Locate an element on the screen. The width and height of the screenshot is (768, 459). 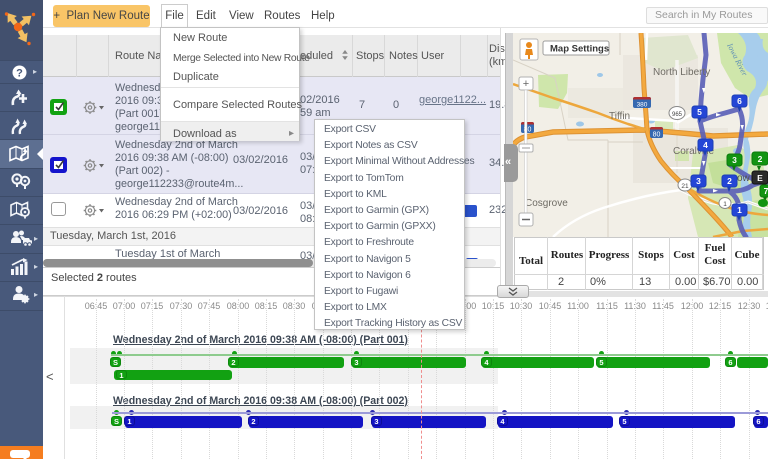
svg-text: North Liberty is located at coordinates (681, 72).